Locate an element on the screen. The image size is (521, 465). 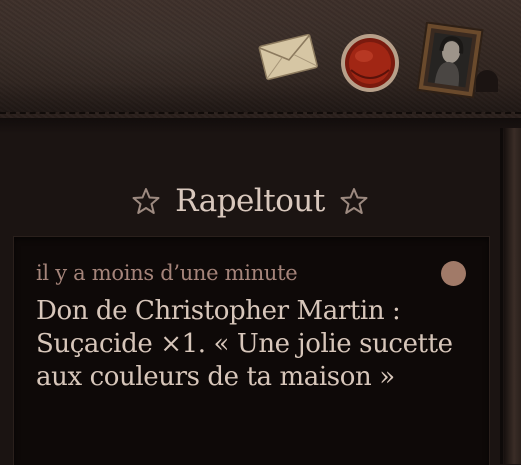
unread-indicator is located at coordinates (453, 273).